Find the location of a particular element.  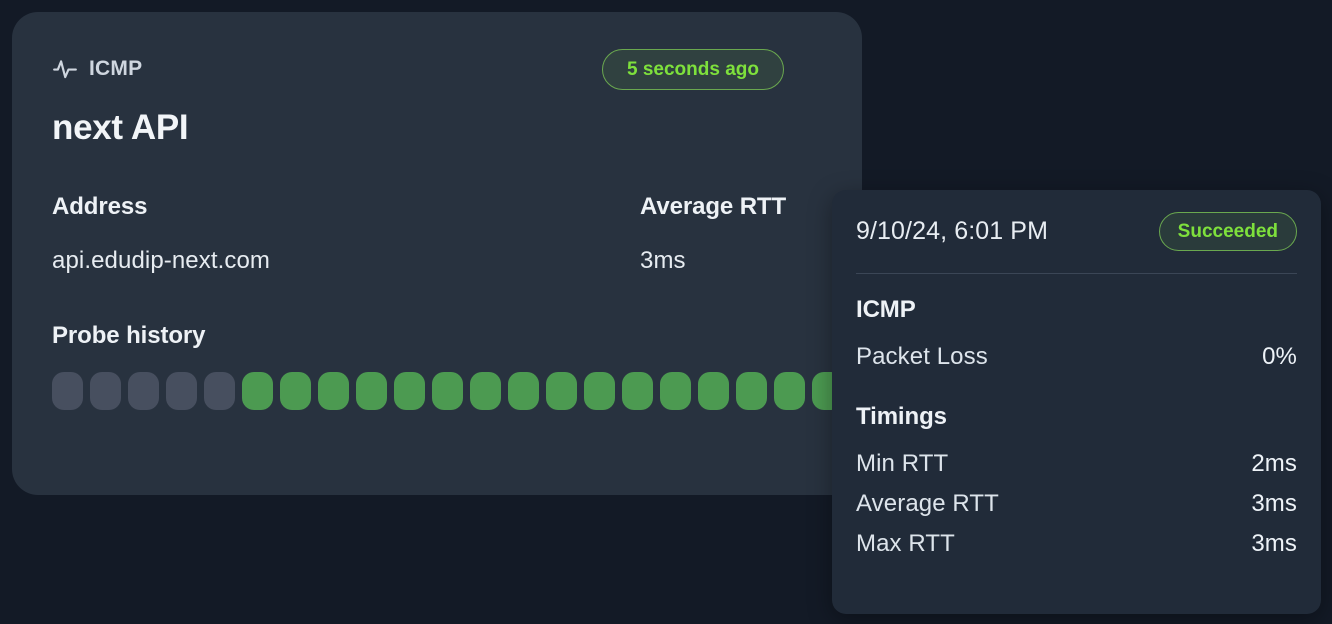

group-title: ICMP is located at coordinates (886, 309).